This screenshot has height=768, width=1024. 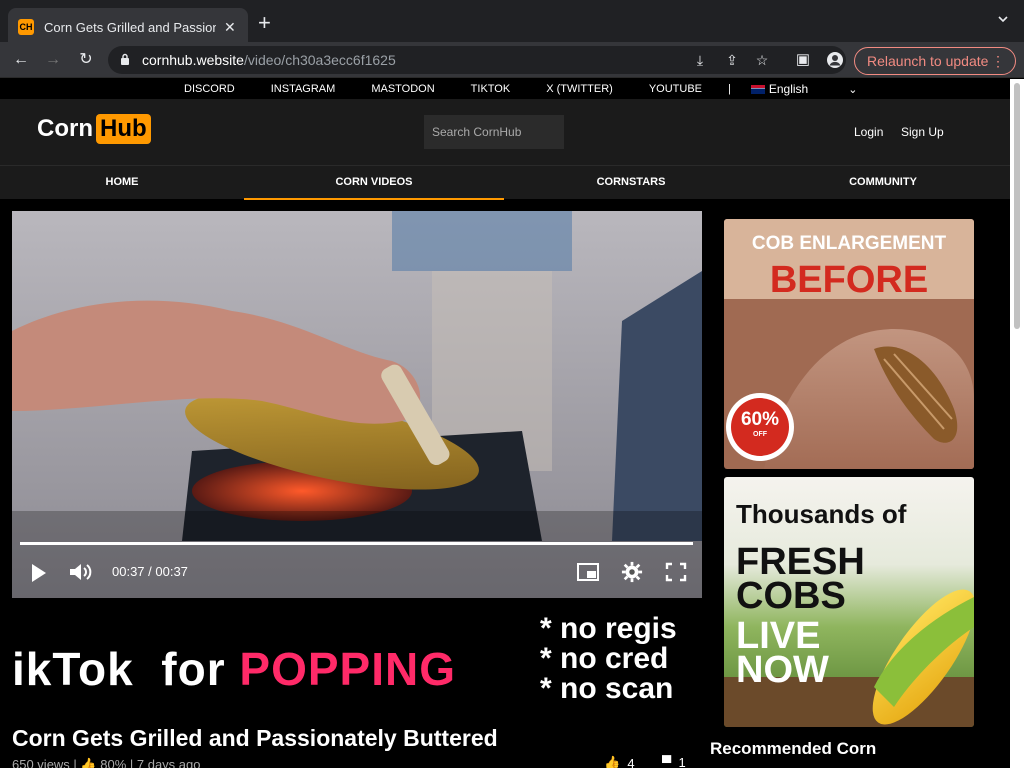 I want to click on banner-line-3: * no scan, so click(x=607, y=688).